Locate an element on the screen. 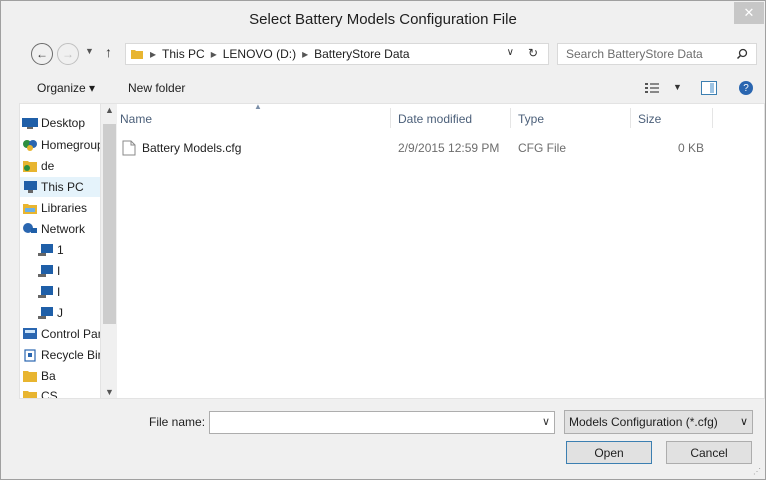  forward-button: → is located at coordinates (68, 54).